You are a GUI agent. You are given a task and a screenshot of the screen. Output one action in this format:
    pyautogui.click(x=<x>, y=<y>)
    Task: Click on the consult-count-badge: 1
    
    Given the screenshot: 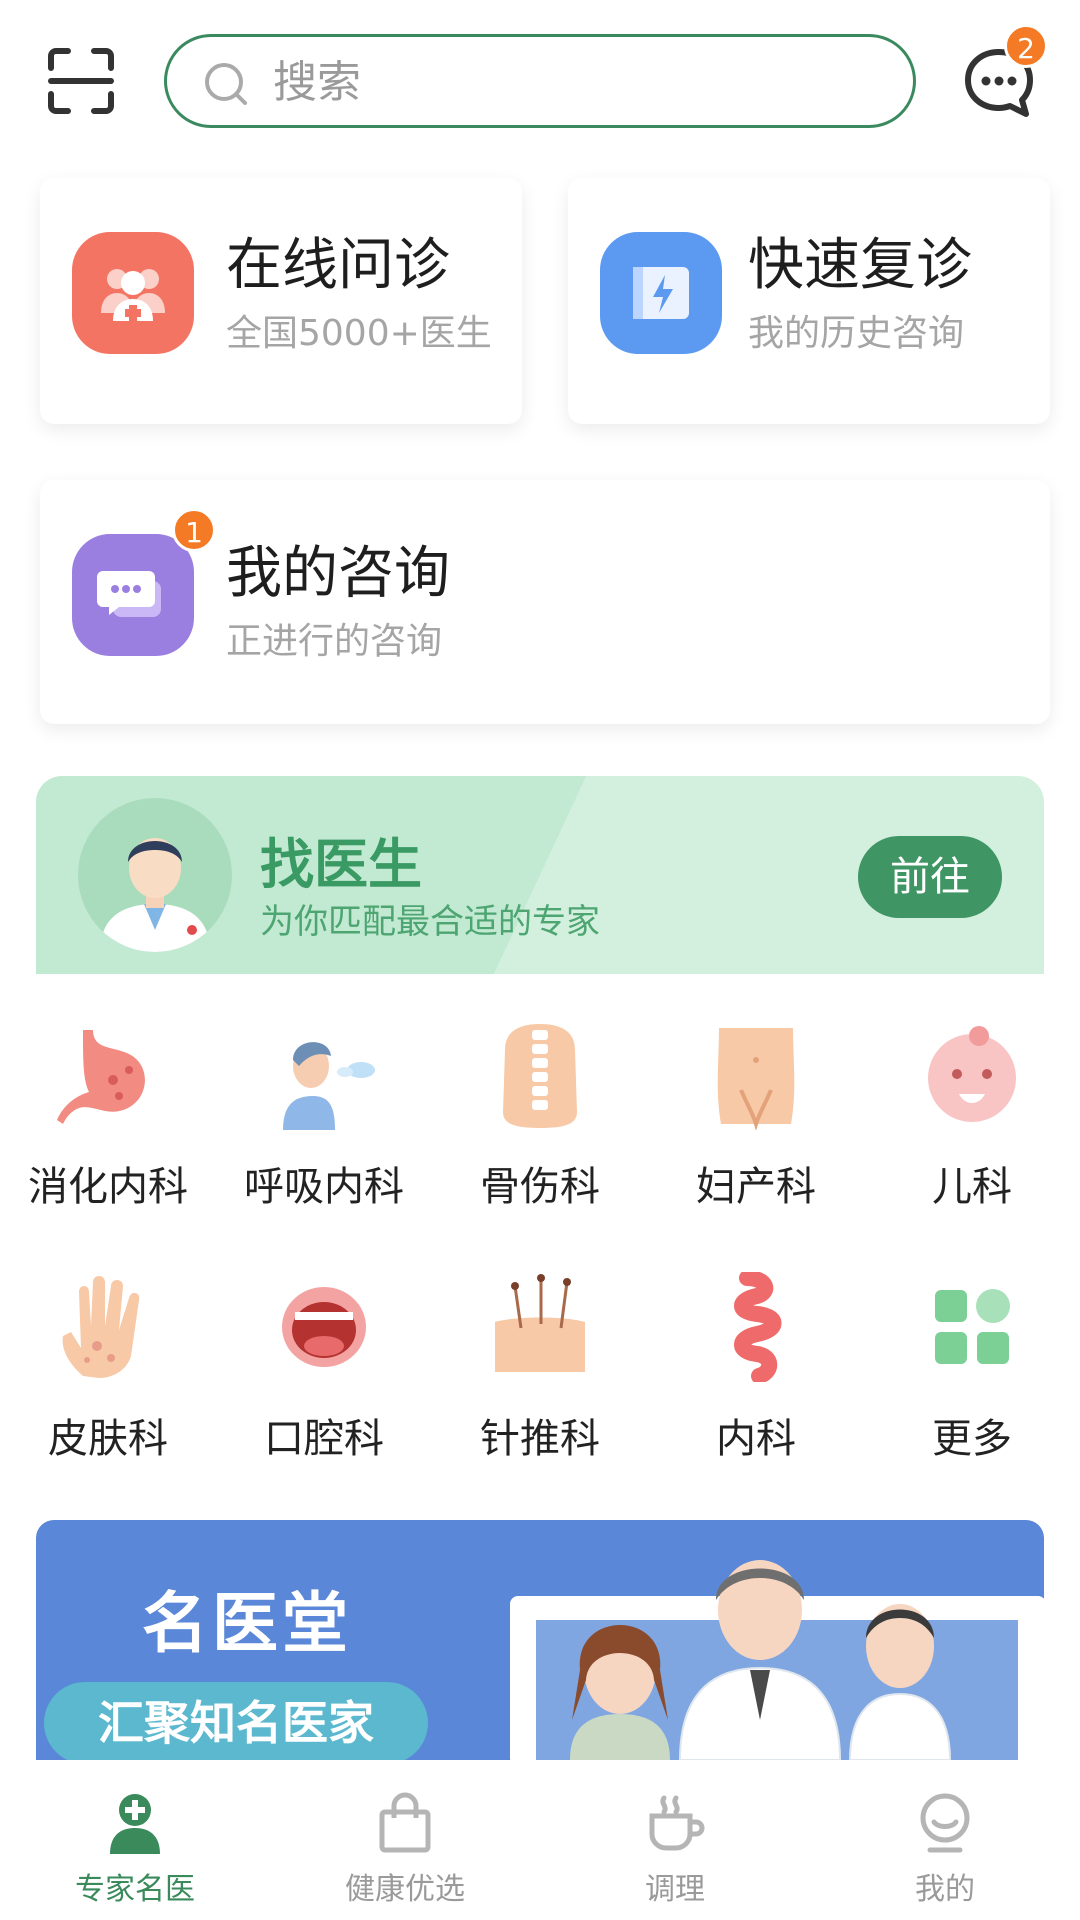 What is the action you would take?
    pyautogui.click(x=194, y=530)
    